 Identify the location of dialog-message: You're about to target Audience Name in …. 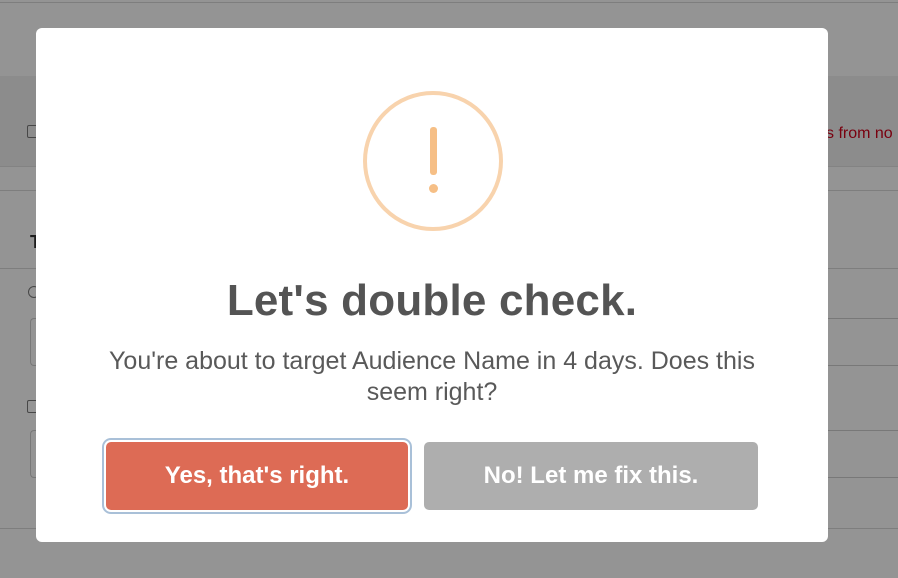
(432, 376).